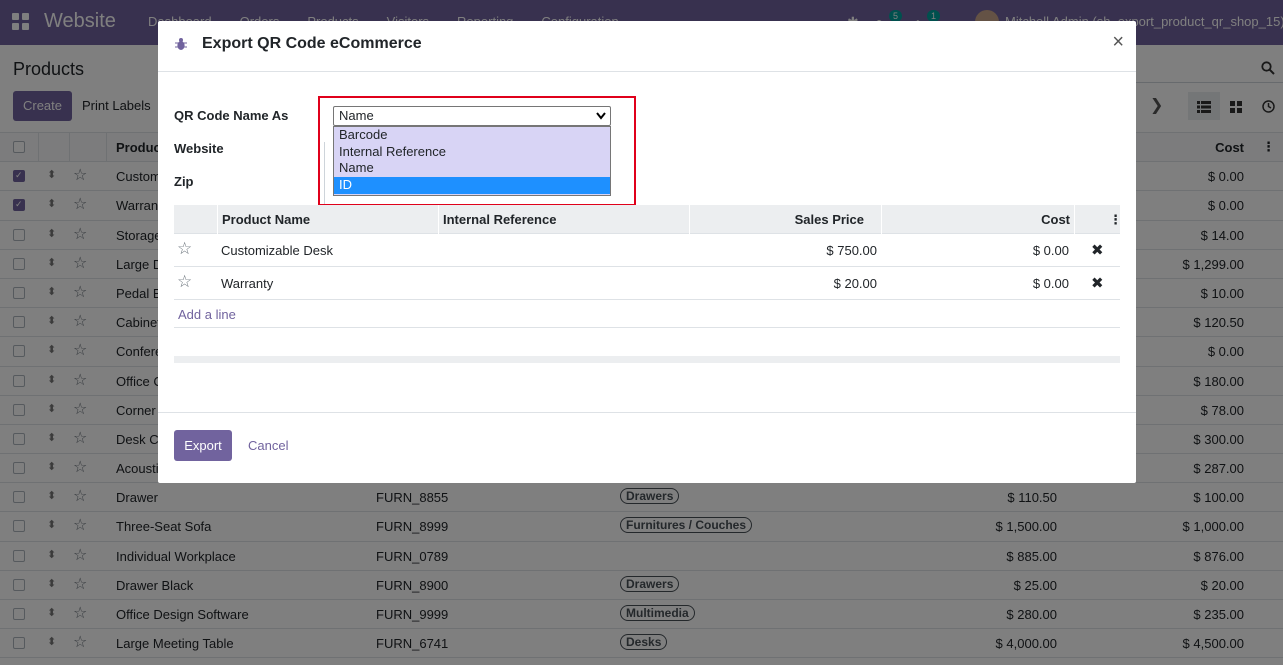 The image size is (1283, 665). What do you see at coordinates (499, 219) in the screenshot?
I see `header-internal-reference: Internal Reference` at bounding box center [499, 219].